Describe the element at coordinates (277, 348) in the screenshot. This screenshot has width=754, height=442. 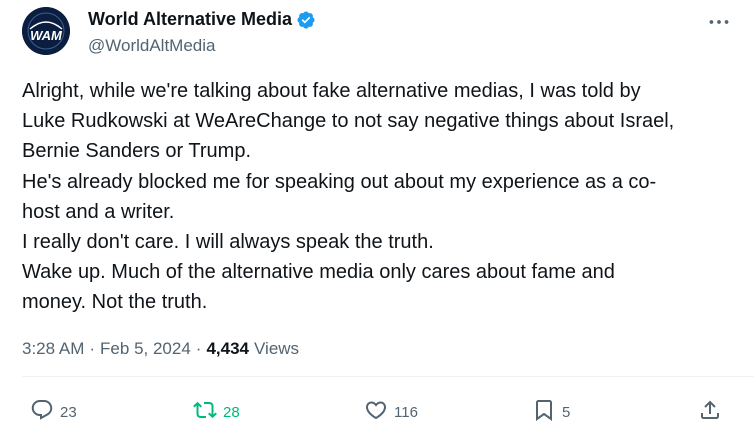
I see `views-label: Views` at that location.